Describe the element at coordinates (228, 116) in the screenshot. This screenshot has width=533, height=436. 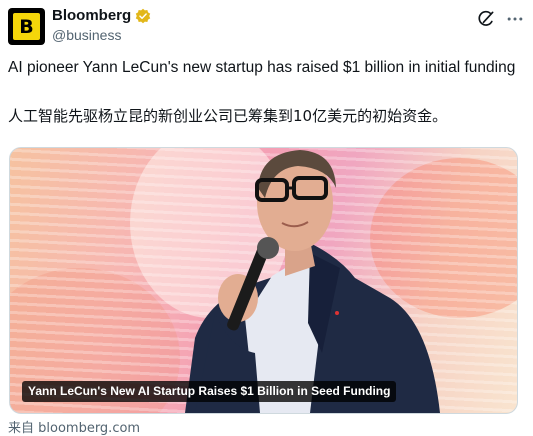
I see `post-text-chinese: 人工智能先驱杨立昆的新创业公司已筹集到10亿美元的初始资金。` at that location.